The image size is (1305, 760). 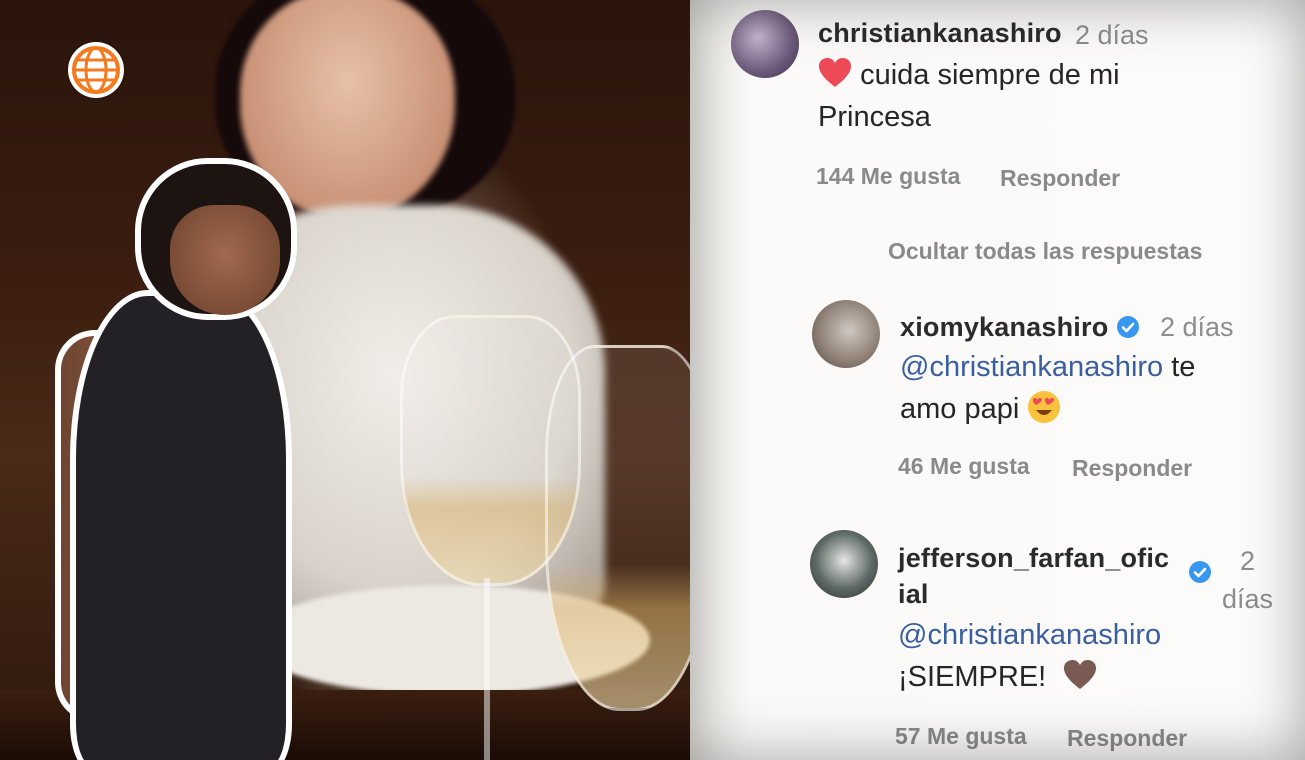 What do you see at coordinates (960, 409) in the screenshot?
I see `reply-text-line2: amo papi` at bounding box center [960, 409].